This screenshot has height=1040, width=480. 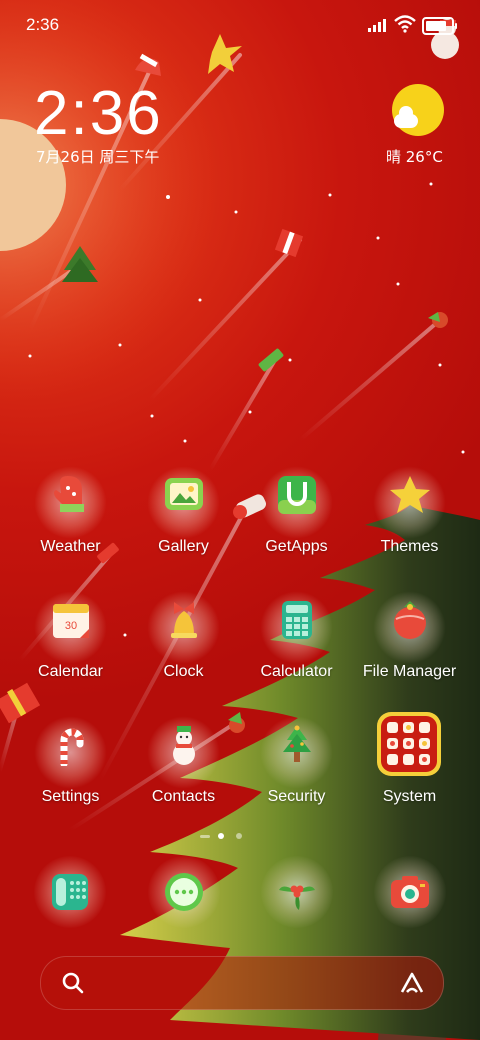 I want to click on app-label: Security, so click(x=296, y=796).